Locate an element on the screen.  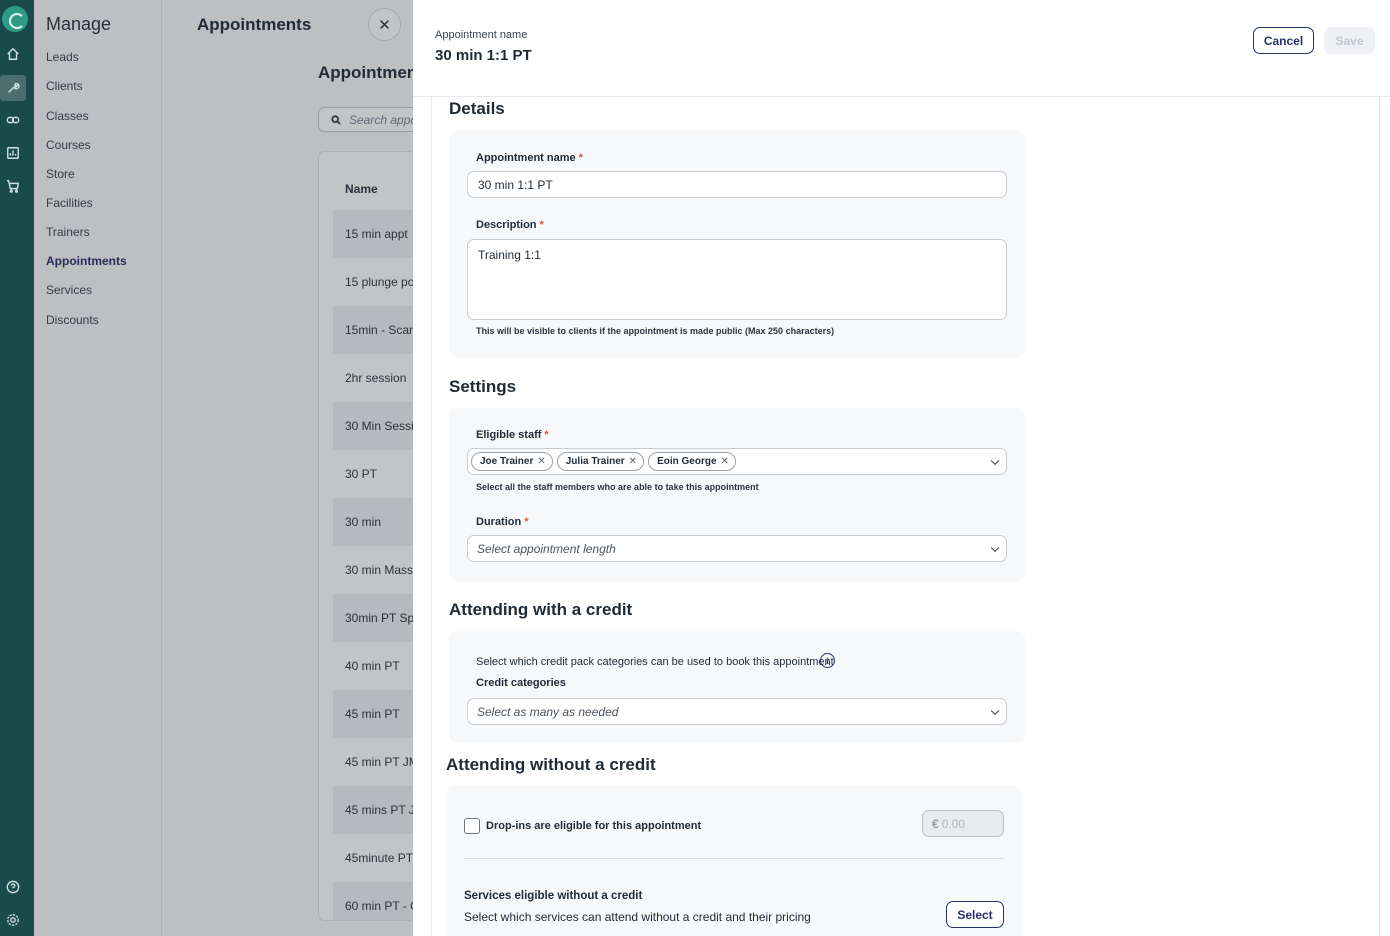
dropin-price-input: € 0.00 is located at coordinates (963, 823).